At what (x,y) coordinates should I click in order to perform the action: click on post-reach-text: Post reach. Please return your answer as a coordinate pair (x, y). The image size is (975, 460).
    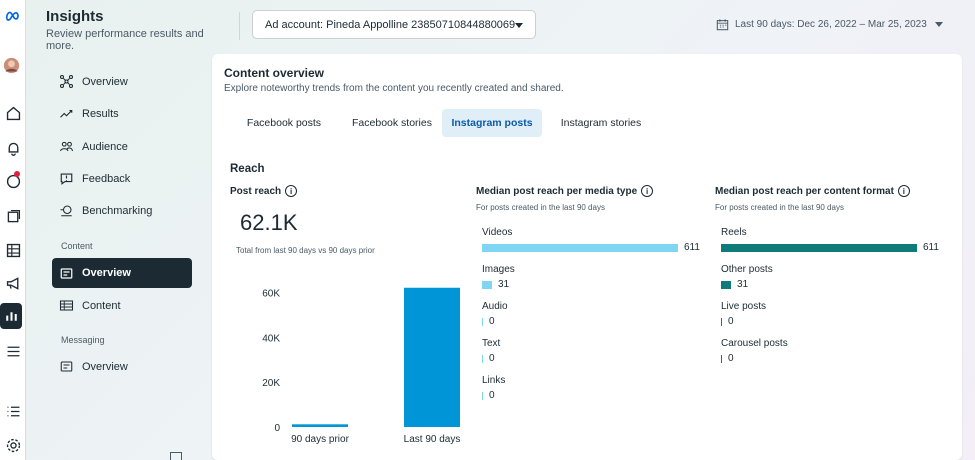
    Looking at the image, I should click on (256, 191).